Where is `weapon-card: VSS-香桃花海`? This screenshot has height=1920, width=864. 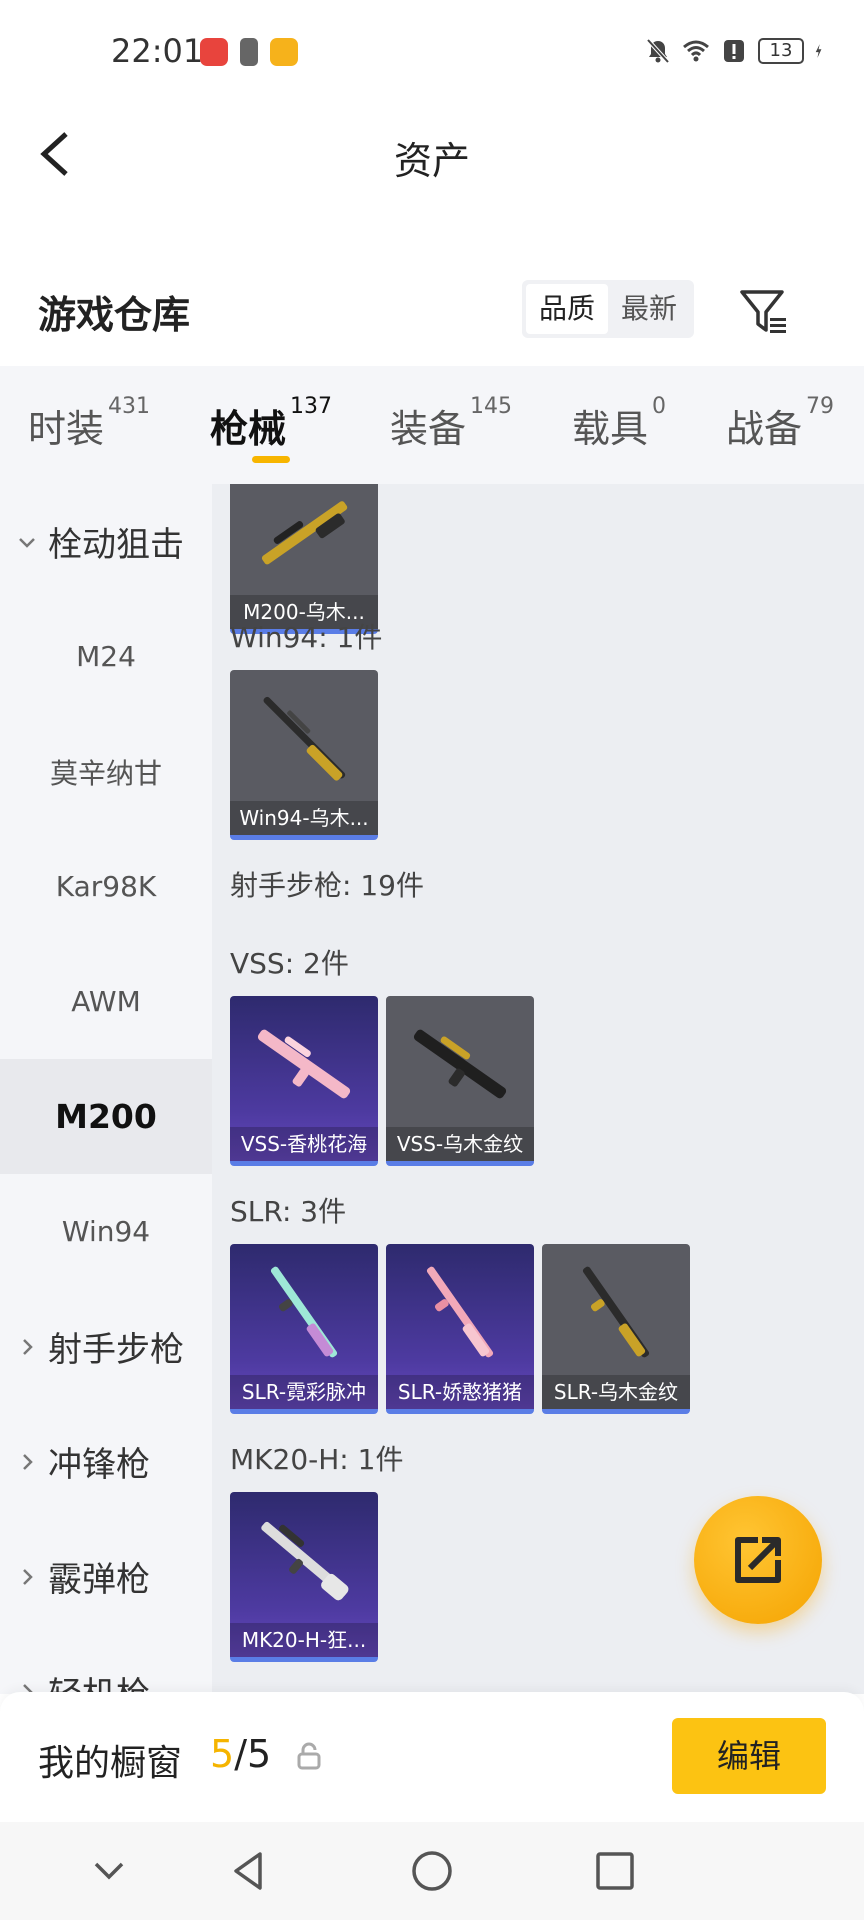
weapon-card: VSS-香桃花海 is located at coordinates (304, 1081).